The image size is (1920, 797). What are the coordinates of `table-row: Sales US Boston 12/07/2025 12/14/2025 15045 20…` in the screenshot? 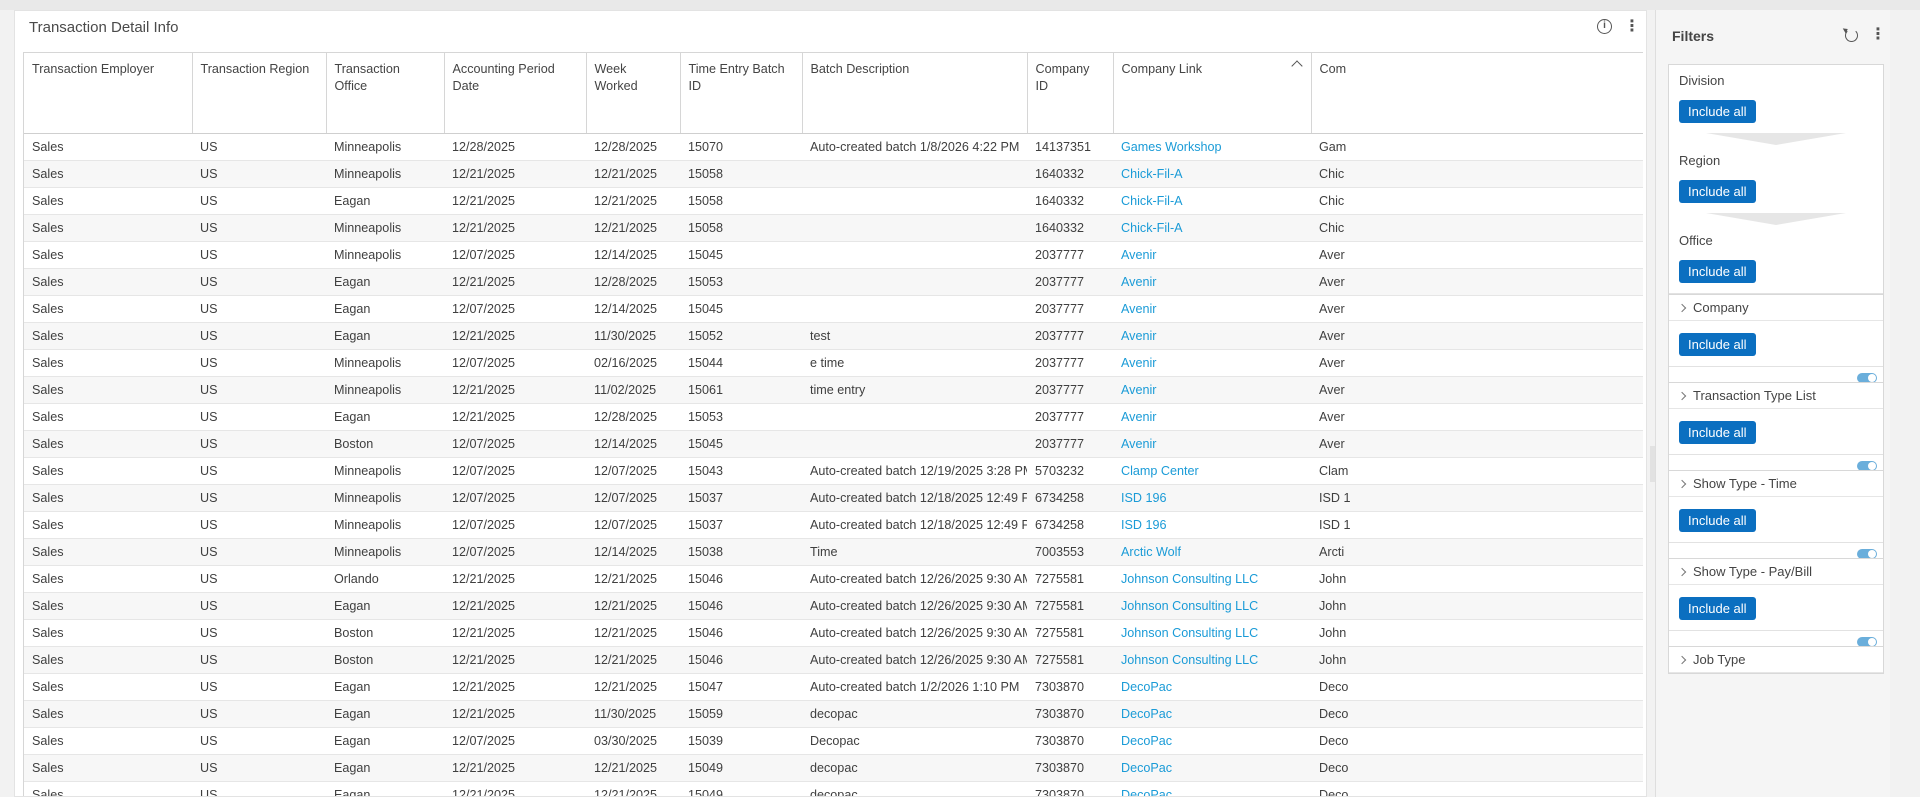 It's located at (833, 444).